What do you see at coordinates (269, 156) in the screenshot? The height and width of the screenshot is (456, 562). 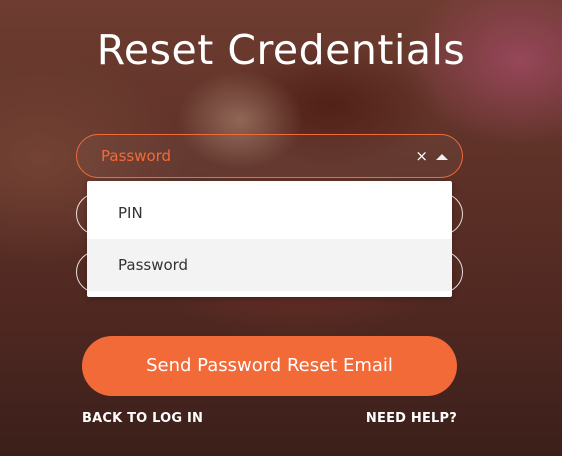 I see `credential-type-select: Password ×` at bounding box center [269, 156].